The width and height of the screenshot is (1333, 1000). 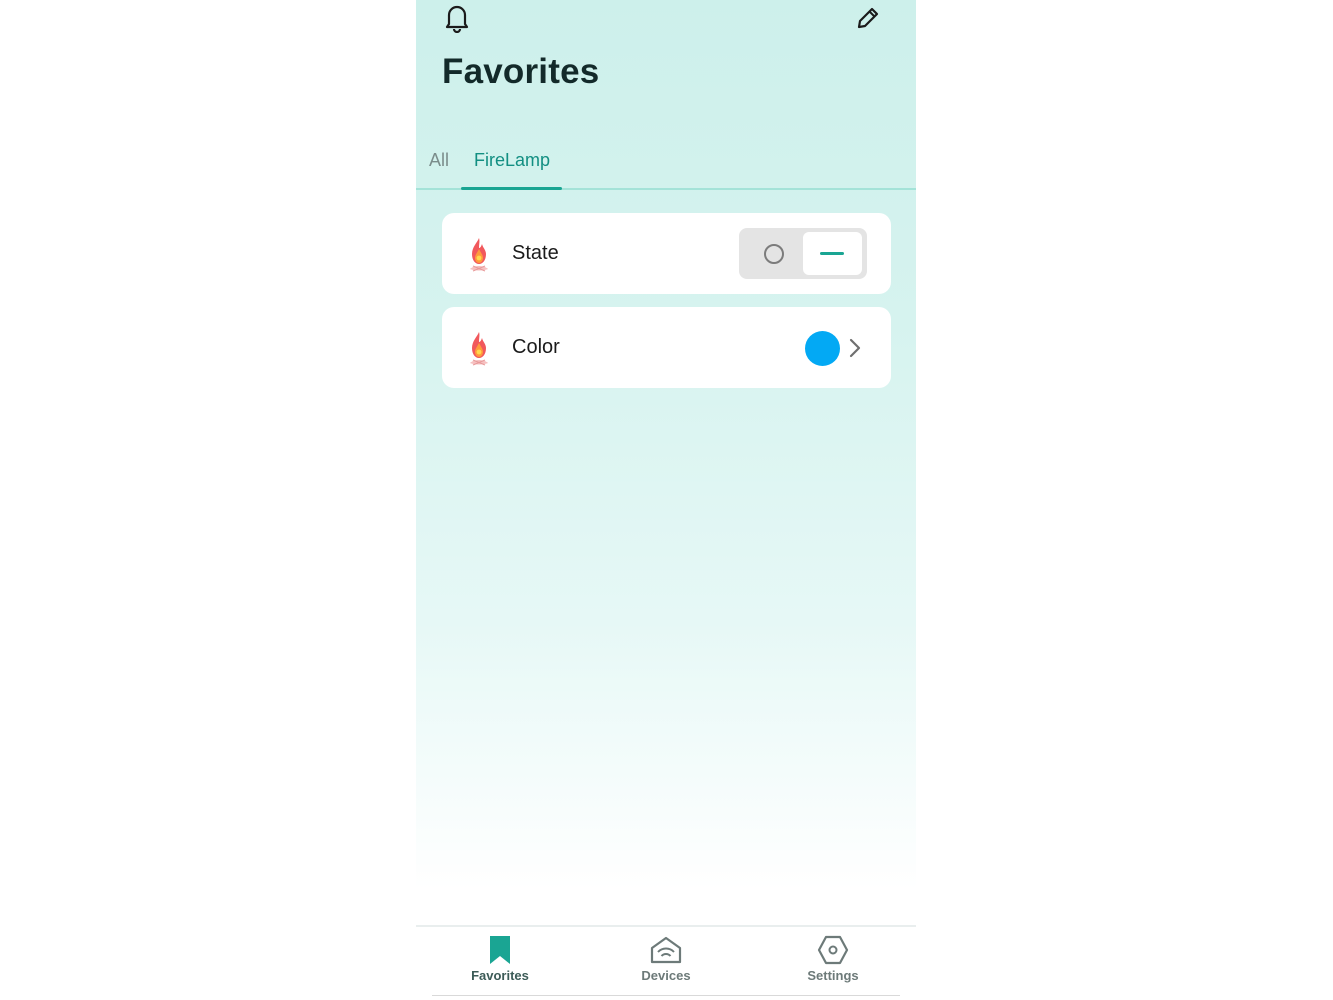 What do you see at coordinates (855, 348) in the screenshot?
I see `chevron-right-icon` at bounding box center [855, 348].